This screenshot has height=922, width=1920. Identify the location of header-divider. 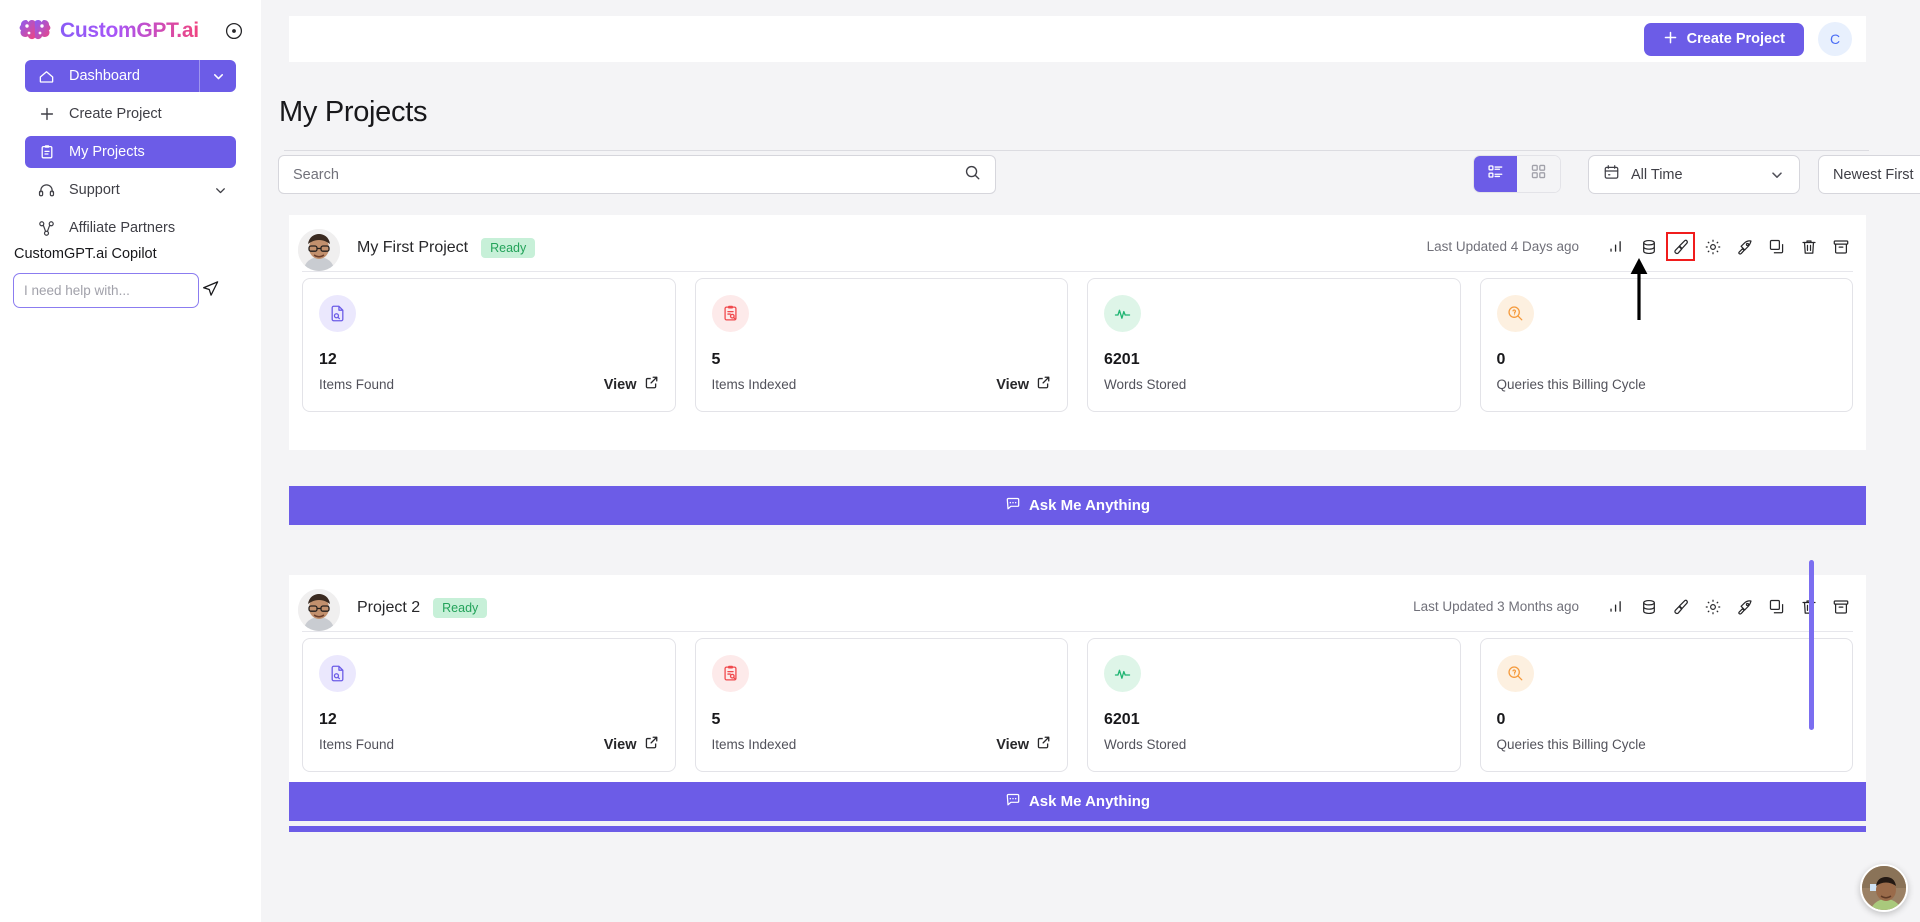
(1076, 150).